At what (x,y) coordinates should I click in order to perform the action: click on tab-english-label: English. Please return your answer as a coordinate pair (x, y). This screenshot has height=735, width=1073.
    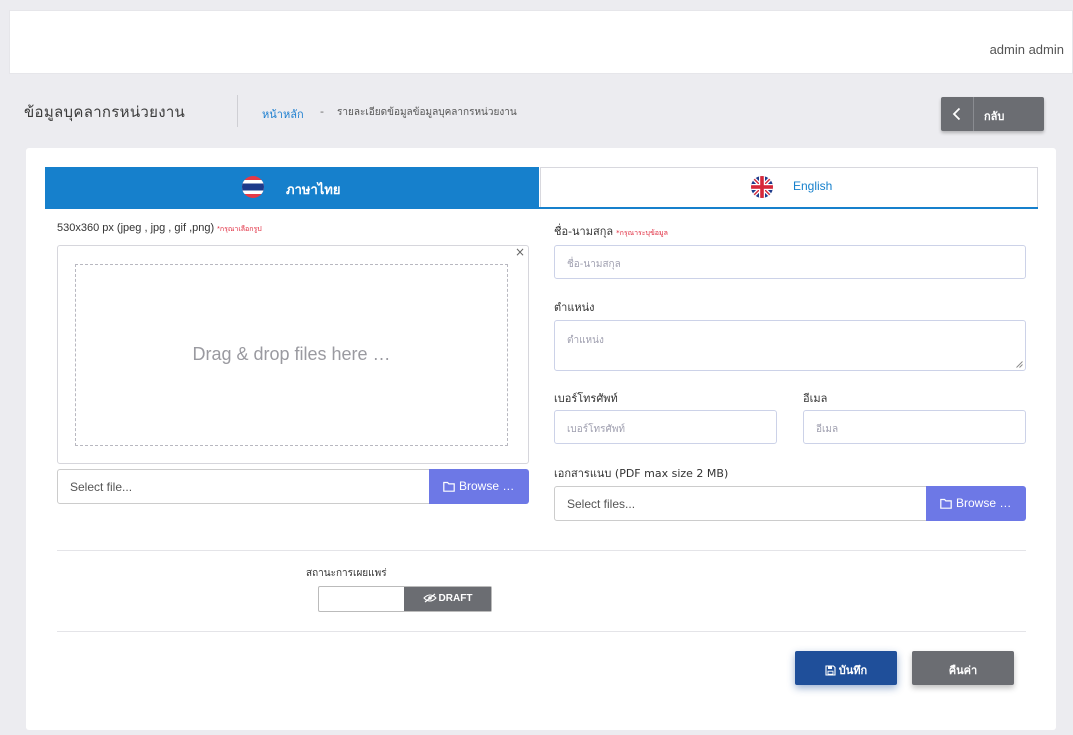
    Looking at the image, I should click on (813, 186).